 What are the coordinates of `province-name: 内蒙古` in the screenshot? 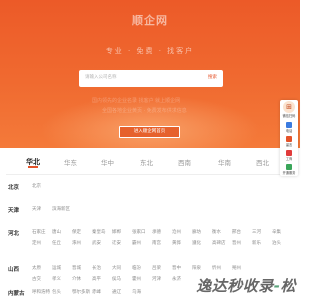 It's located at (16, 293).